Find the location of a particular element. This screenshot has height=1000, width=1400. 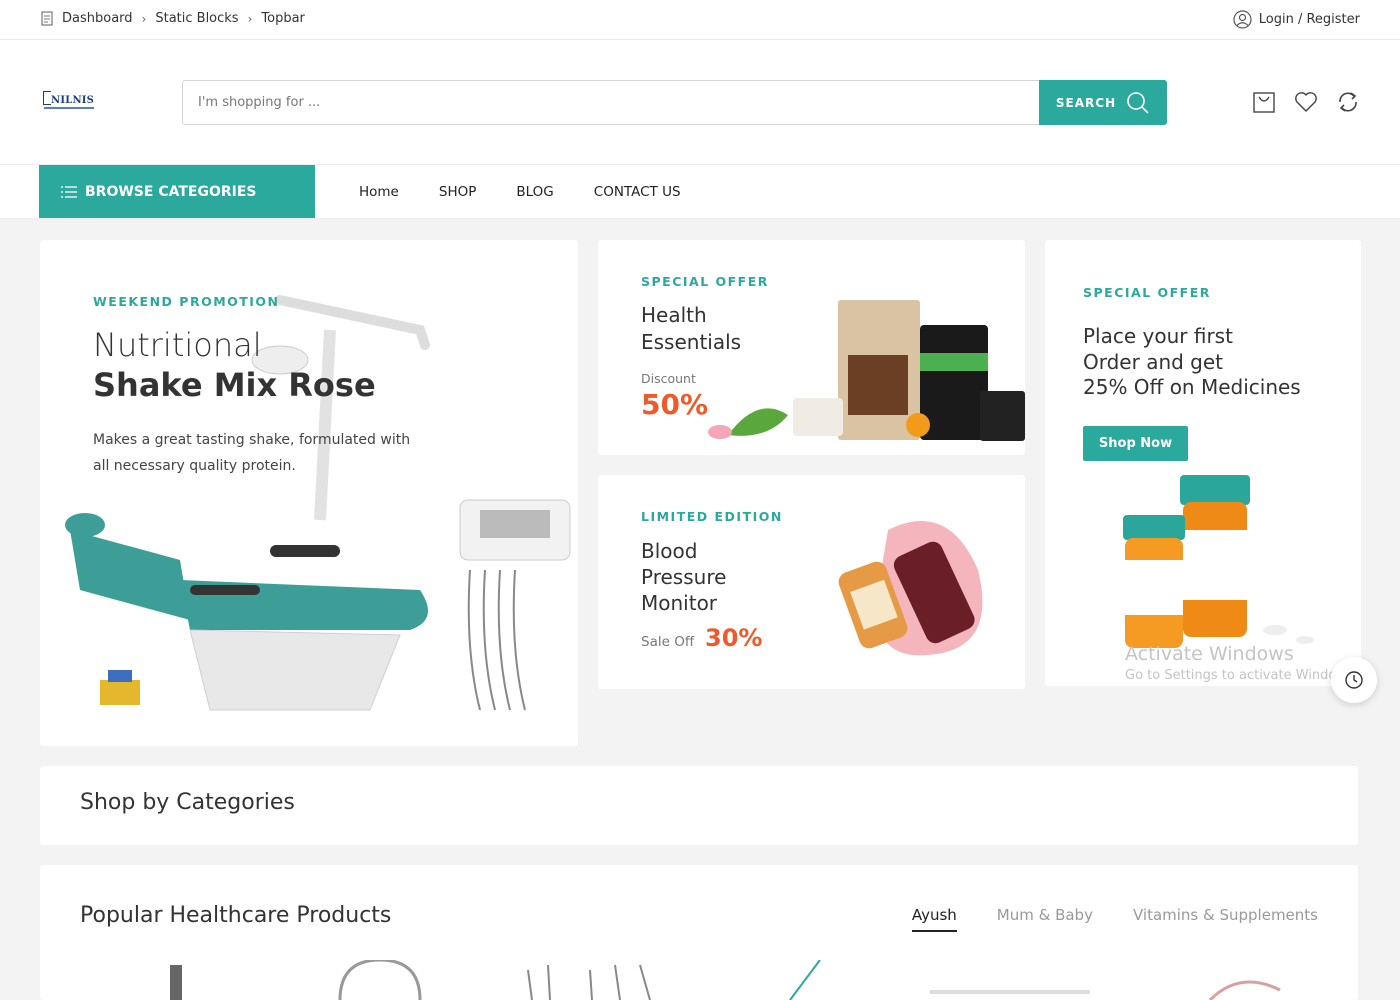

hero-eyebrow: WEEKEND PROMOTION is located at coordinates (186, 301).